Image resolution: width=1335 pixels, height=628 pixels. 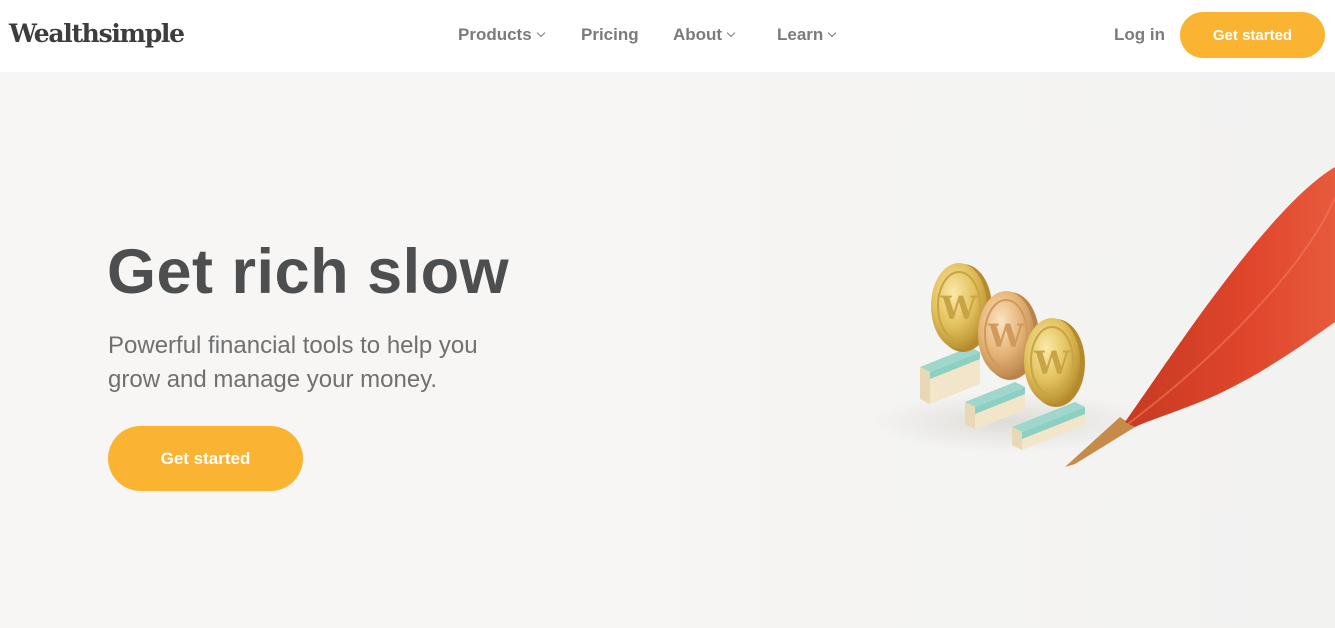 I want to click on nav-pricing: Pricing, so click(x=610, y=35).